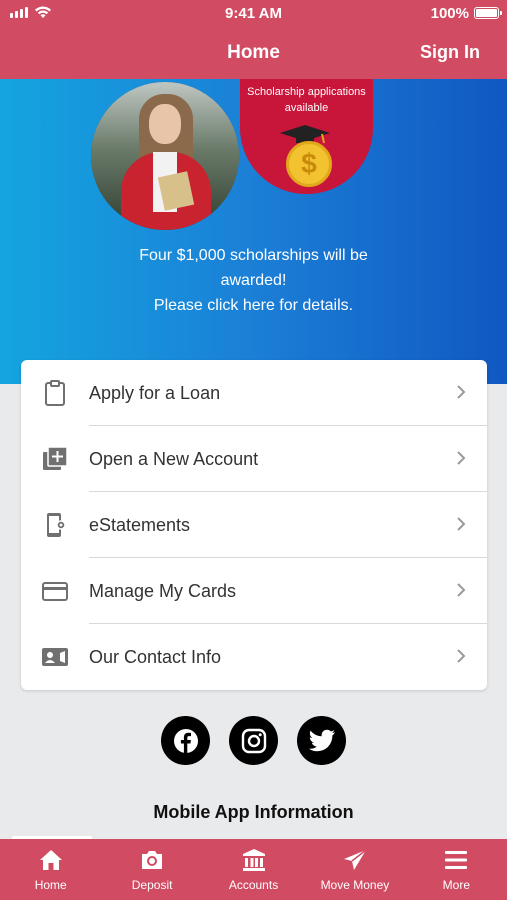 This screenshot has height=900, width=507. I want to click on facebook-icon, so click(185, 740).